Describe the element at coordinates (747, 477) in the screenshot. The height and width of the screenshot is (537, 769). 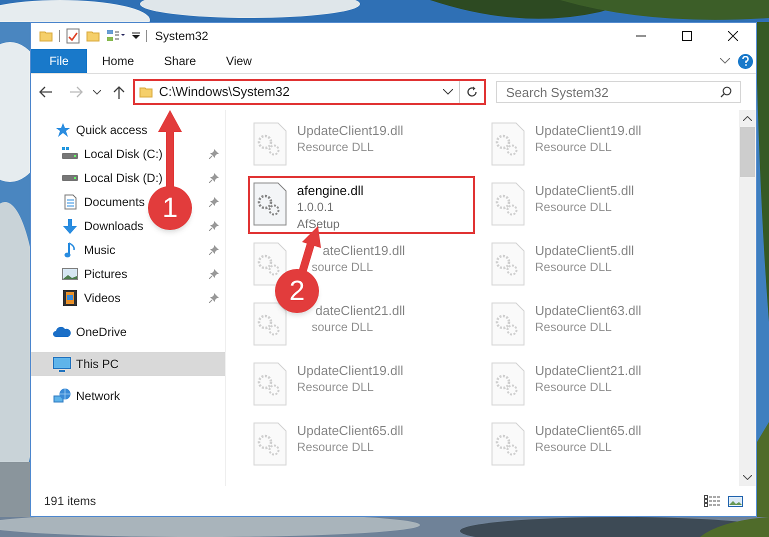
I see `scroll-down-icon` at that location.